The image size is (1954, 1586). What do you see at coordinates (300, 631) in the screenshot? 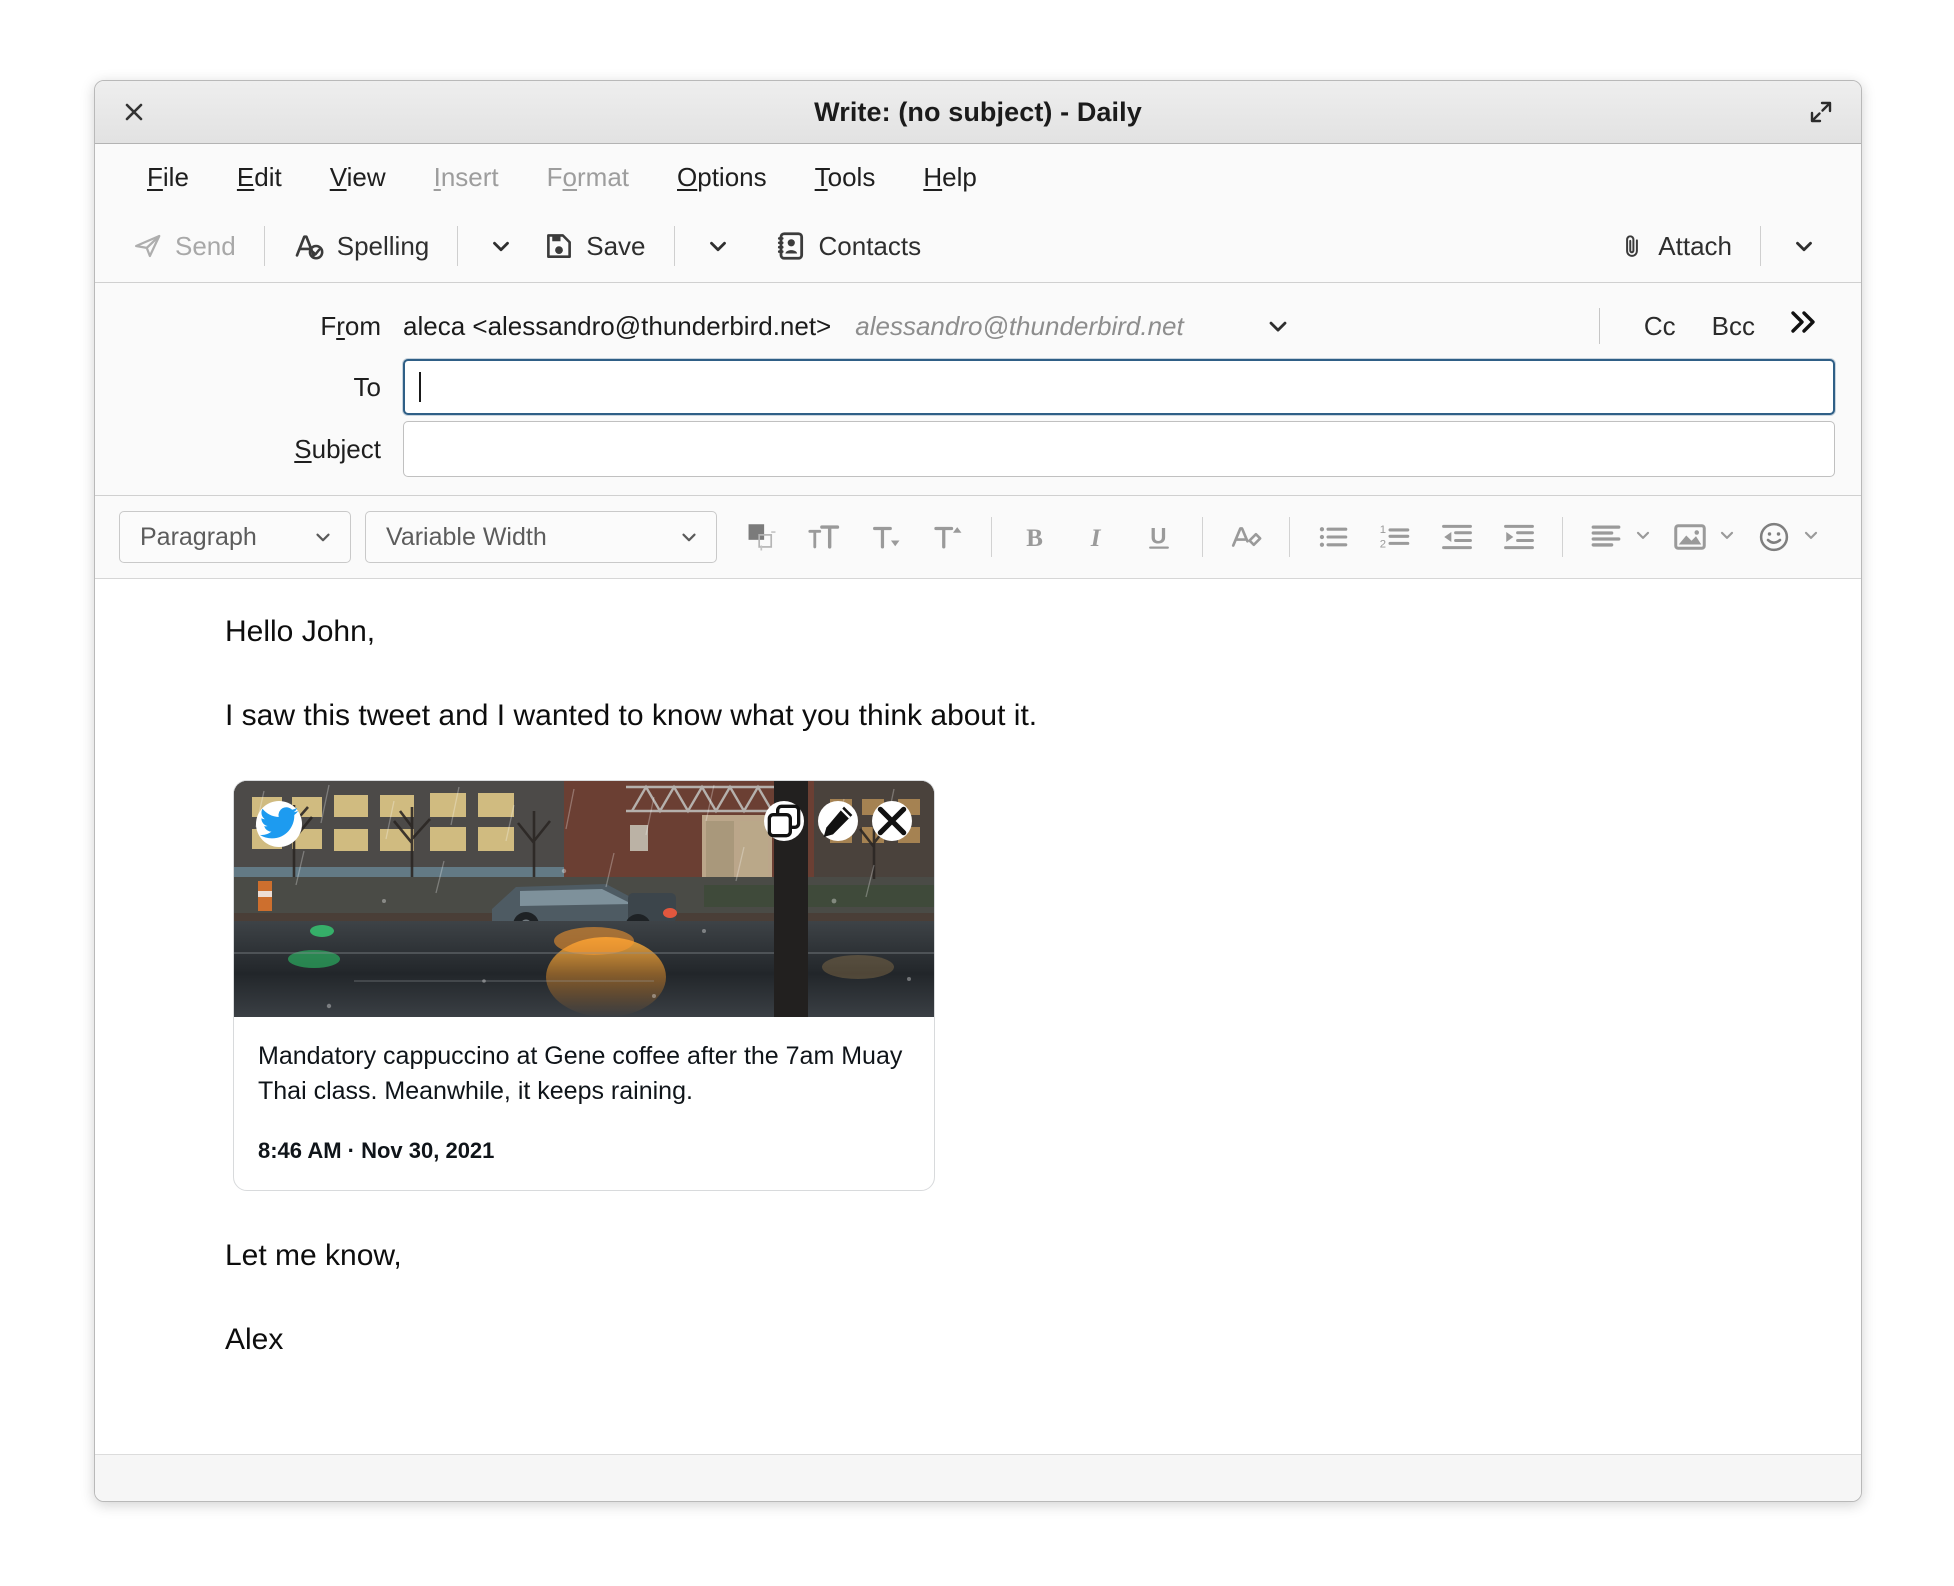
I see `body-greeting: Hello John,` at bounding box center [300, 631].